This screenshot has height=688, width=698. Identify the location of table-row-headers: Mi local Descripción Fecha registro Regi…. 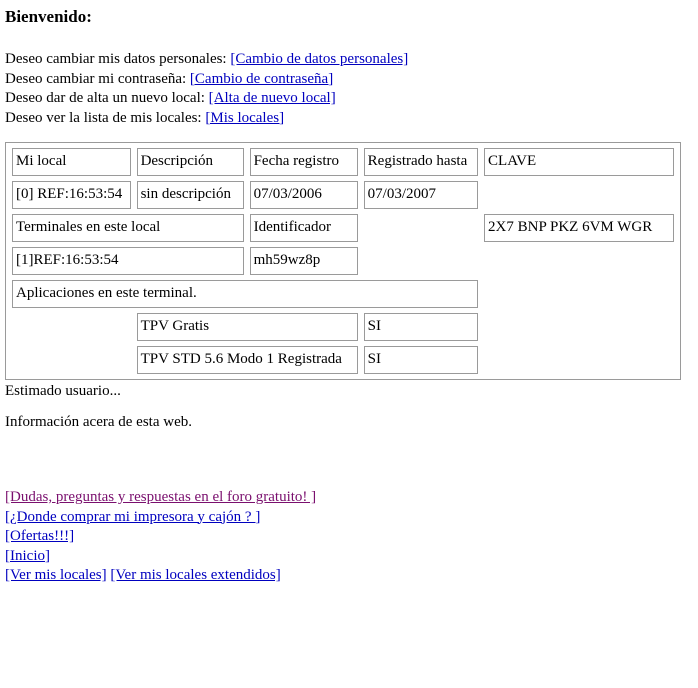
(343, 162).